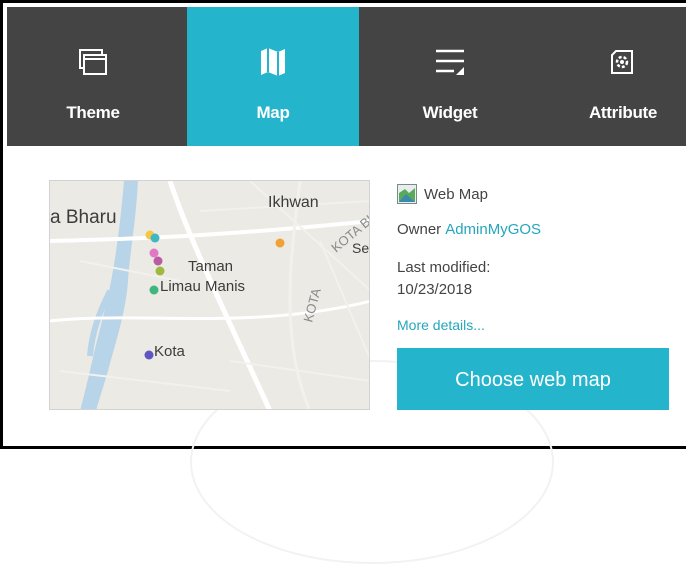 The height and width of the screenshot is (564, 686). Describe the element at coordinates (273, 112) in the screenshot. I see `tab-map-label: Map` at that location.